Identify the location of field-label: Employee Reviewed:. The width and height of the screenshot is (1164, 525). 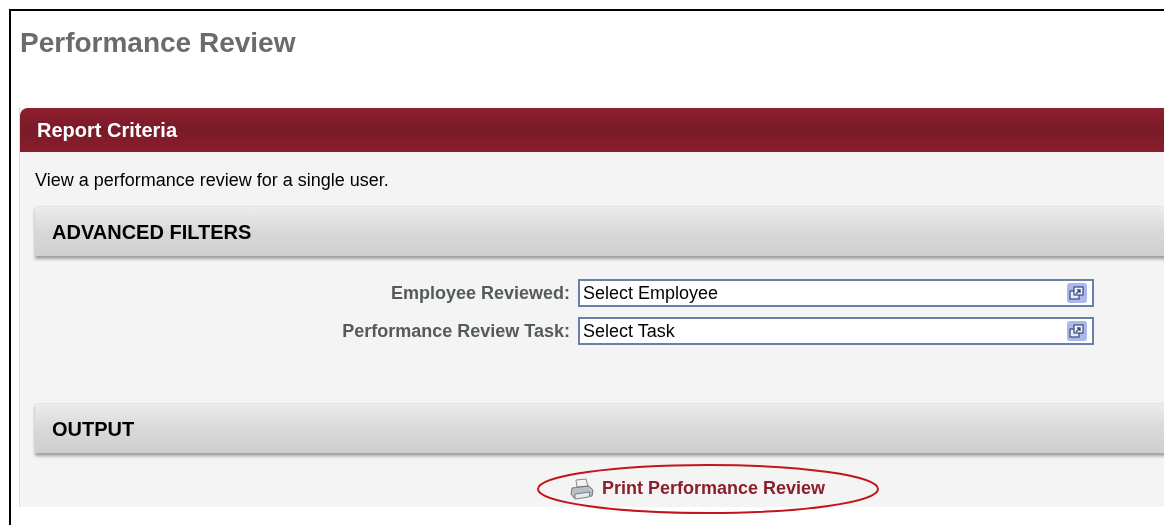
(480, 293).